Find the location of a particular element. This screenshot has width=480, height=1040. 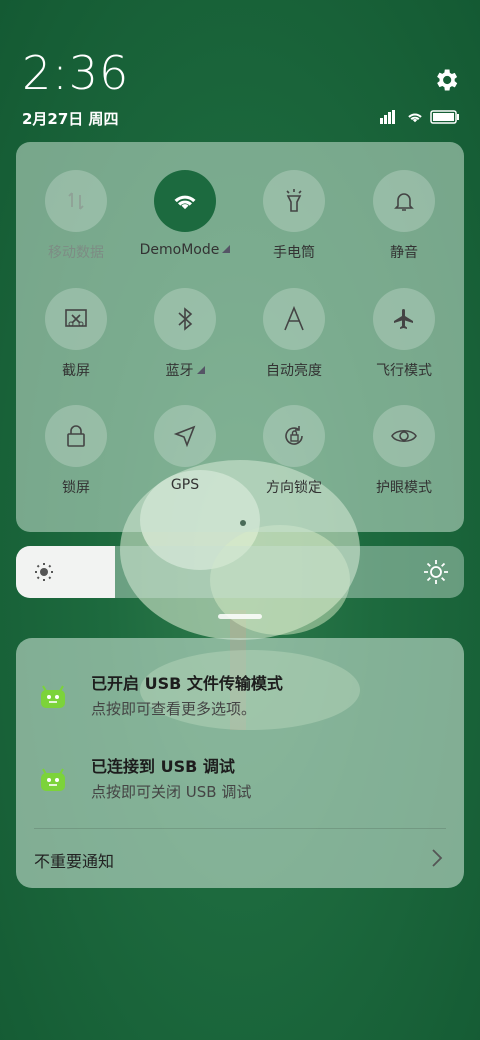

date-label: 2月27日 周四 is located at coordinates (70, 119).